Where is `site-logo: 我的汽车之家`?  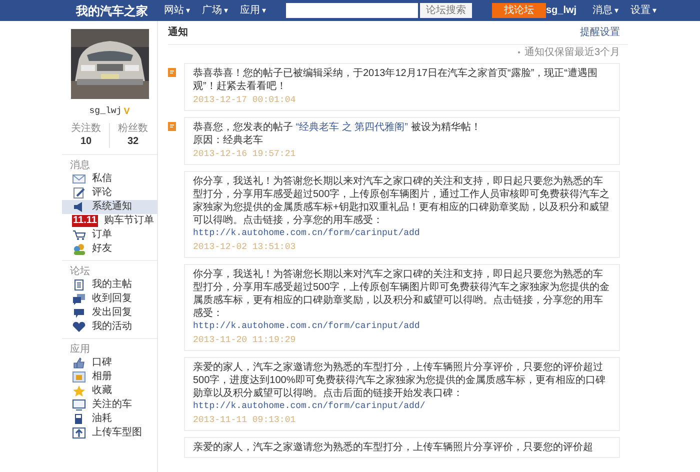
site-logo: 我的汽车之家 is located at coordinates (112, 11).